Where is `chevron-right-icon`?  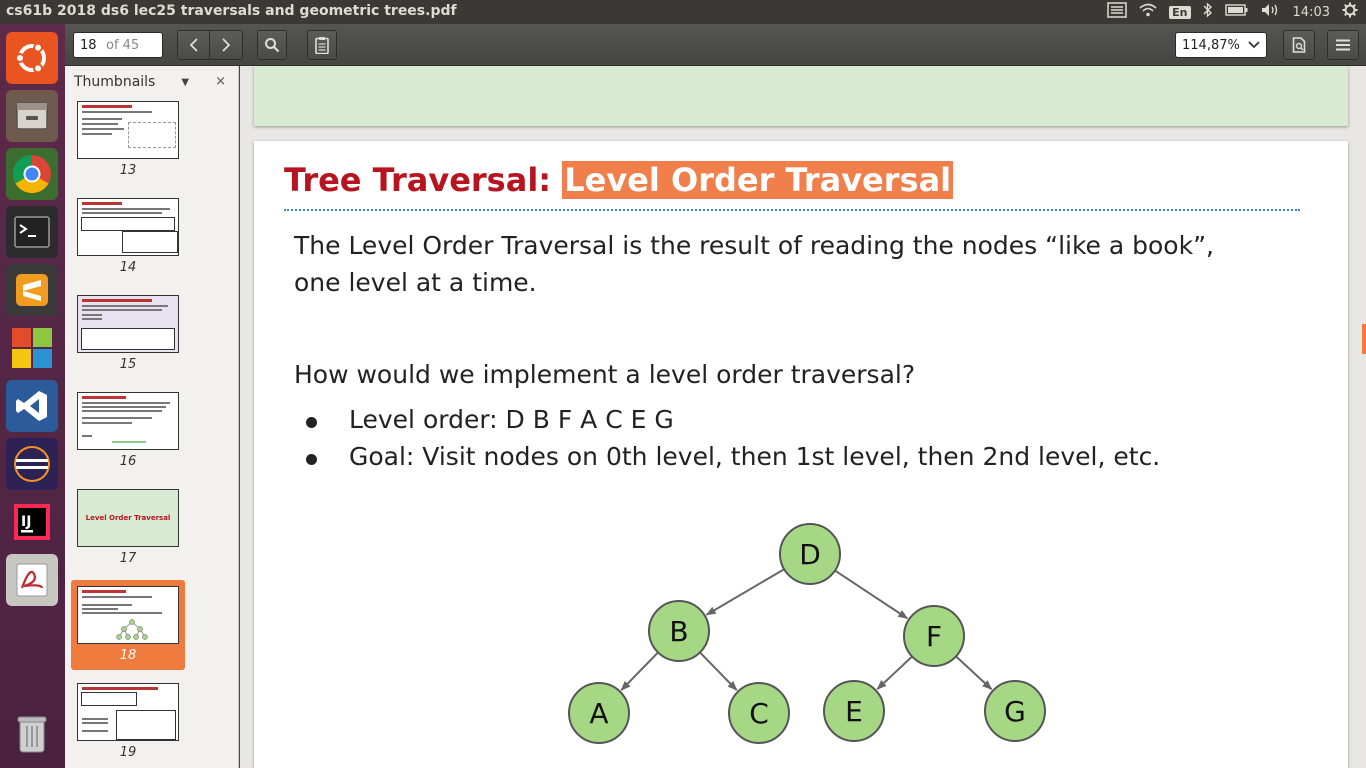
chevron-right-icon is located at coordinates (226, 45).